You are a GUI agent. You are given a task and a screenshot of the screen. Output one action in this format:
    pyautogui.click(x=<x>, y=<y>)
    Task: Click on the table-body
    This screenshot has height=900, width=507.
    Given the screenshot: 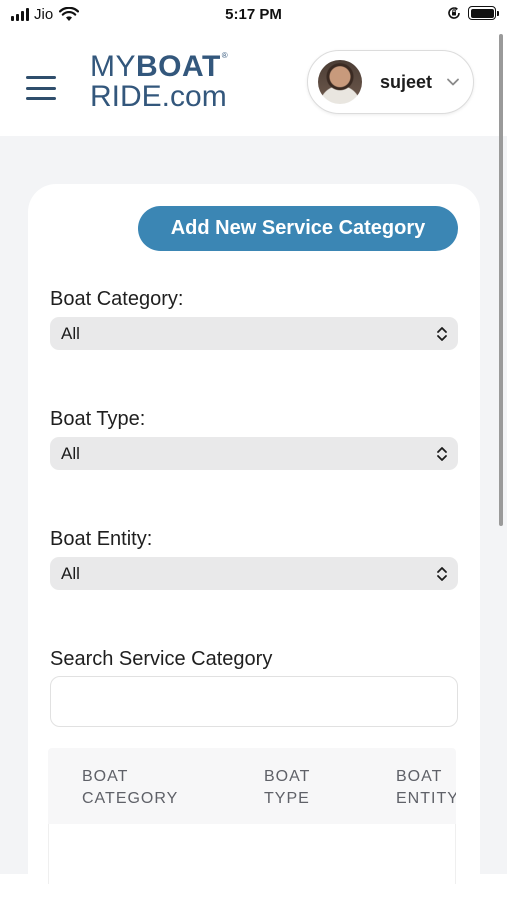 What is the action you would take?
    pyautogui.click(x=252, y=854)
    